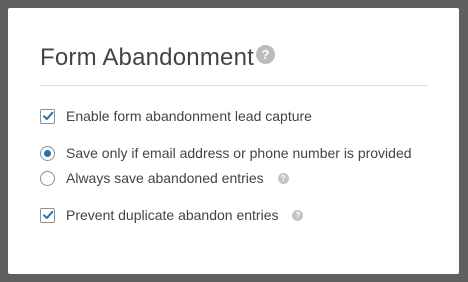 This screenshot has height=282, width=468. I want to click on prevent-duplicates-checkbox, so click(47, 215).